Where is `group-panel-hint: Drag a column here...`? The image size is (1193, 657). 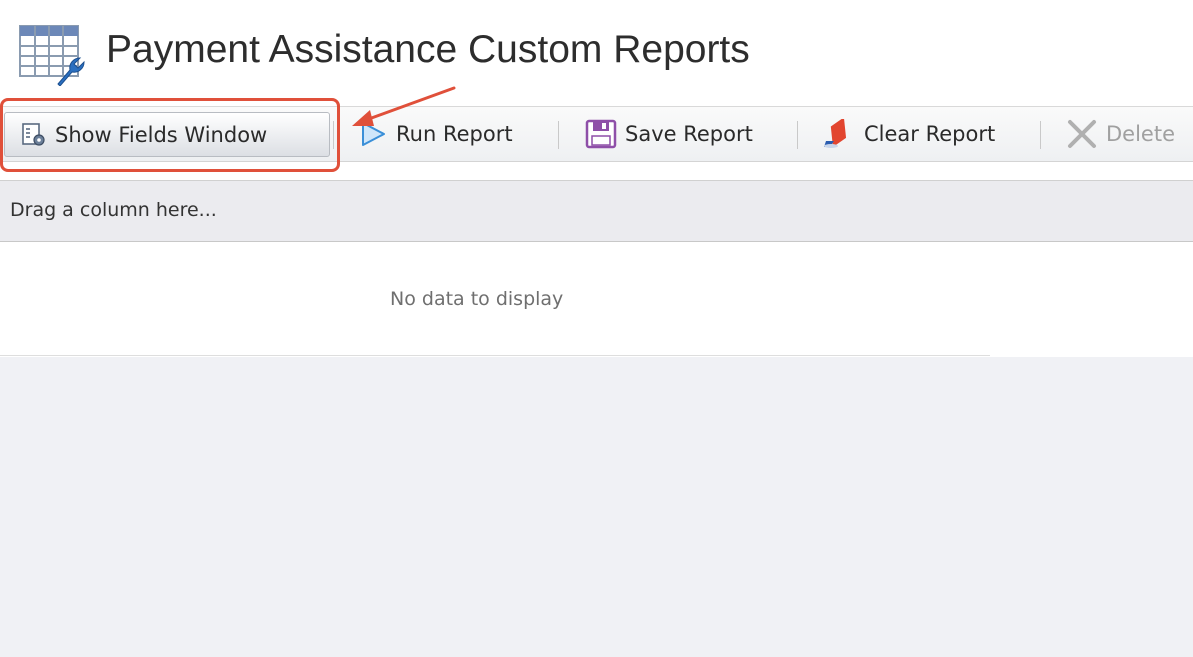 group-panel-hint: Drag a column here... is located at coordinates (113, 210).